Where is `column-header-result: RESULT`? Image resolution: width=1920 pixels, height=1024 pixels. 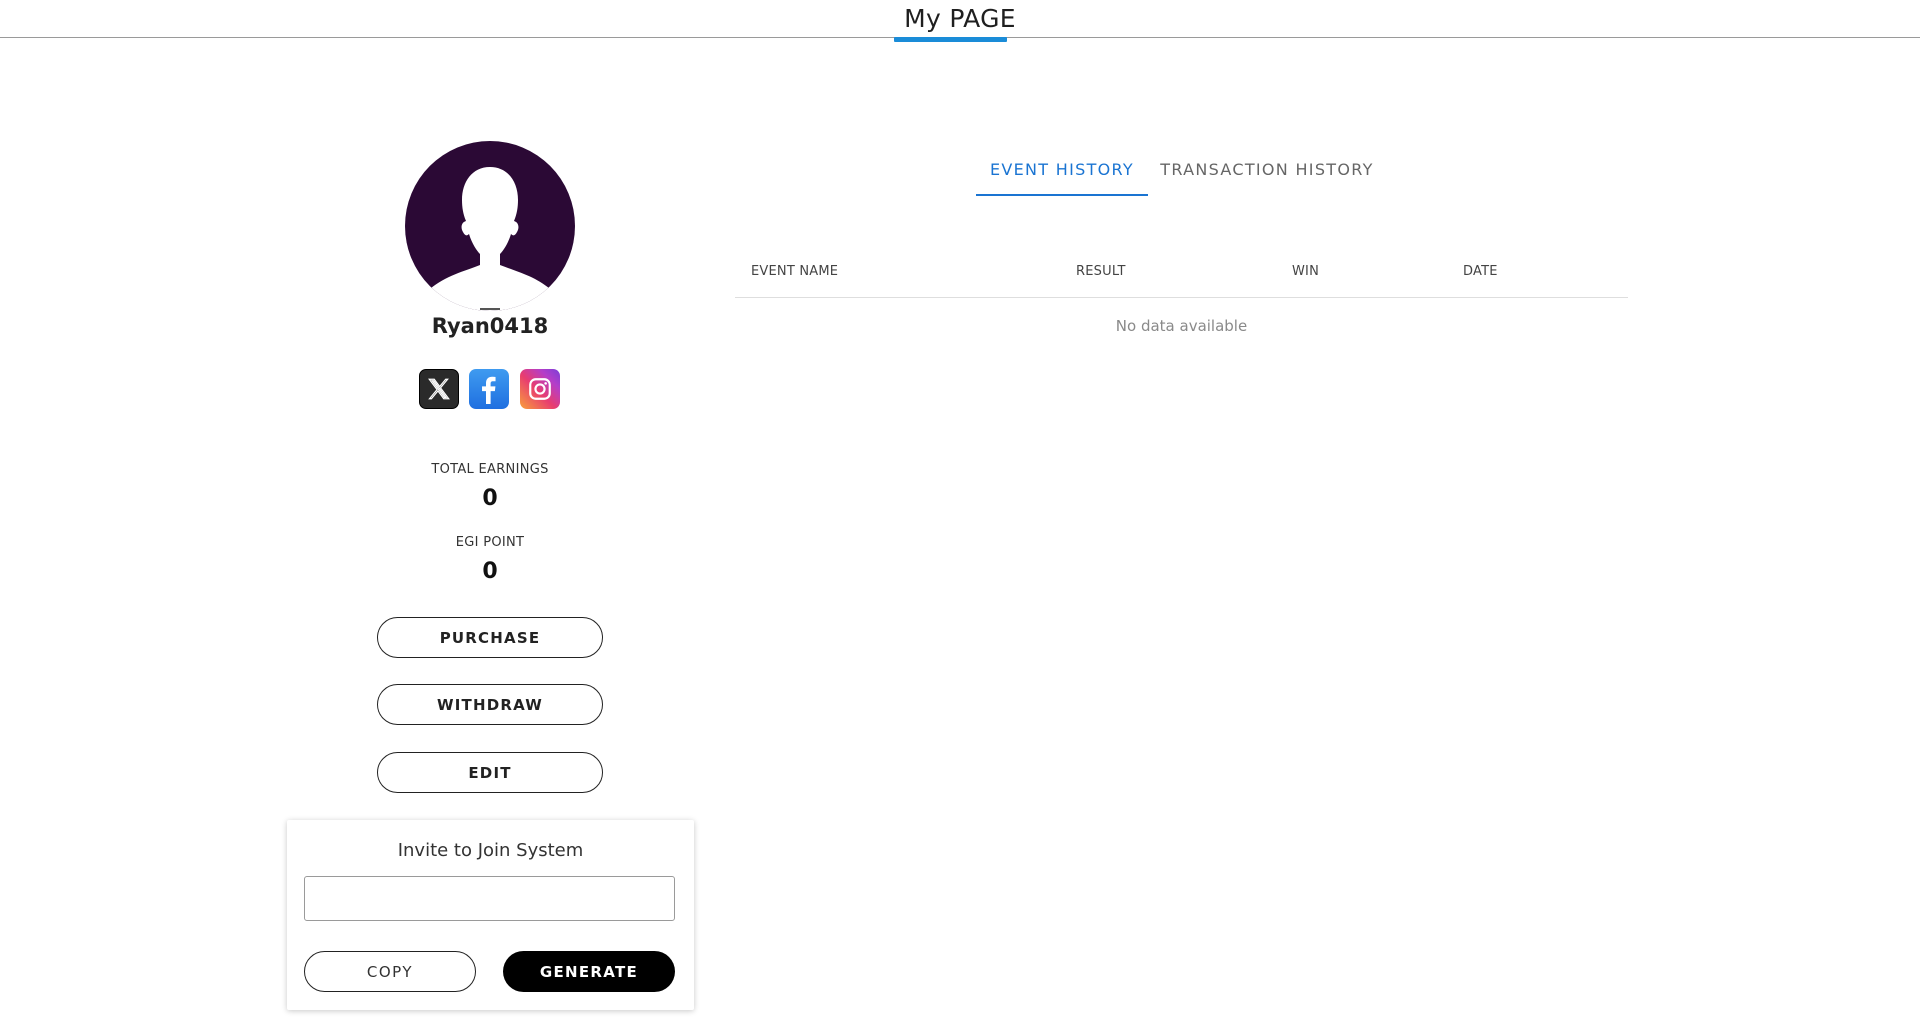 column-header-result: RESULT is located at coordinates (1101, 271).